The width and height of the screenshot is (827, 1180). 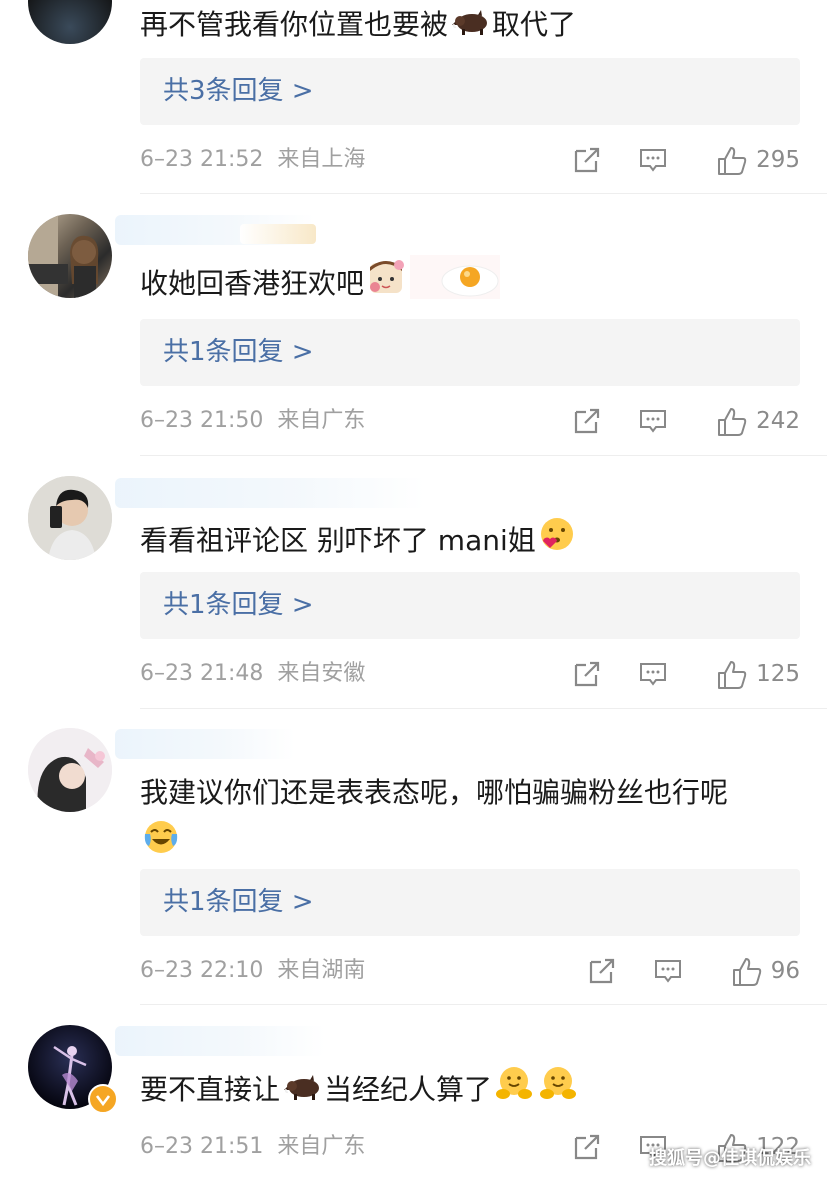 What do you see at coordinates (386, 285) in the screenshot?
I see `emoji-face-icon` at bounding box center [386, 285].